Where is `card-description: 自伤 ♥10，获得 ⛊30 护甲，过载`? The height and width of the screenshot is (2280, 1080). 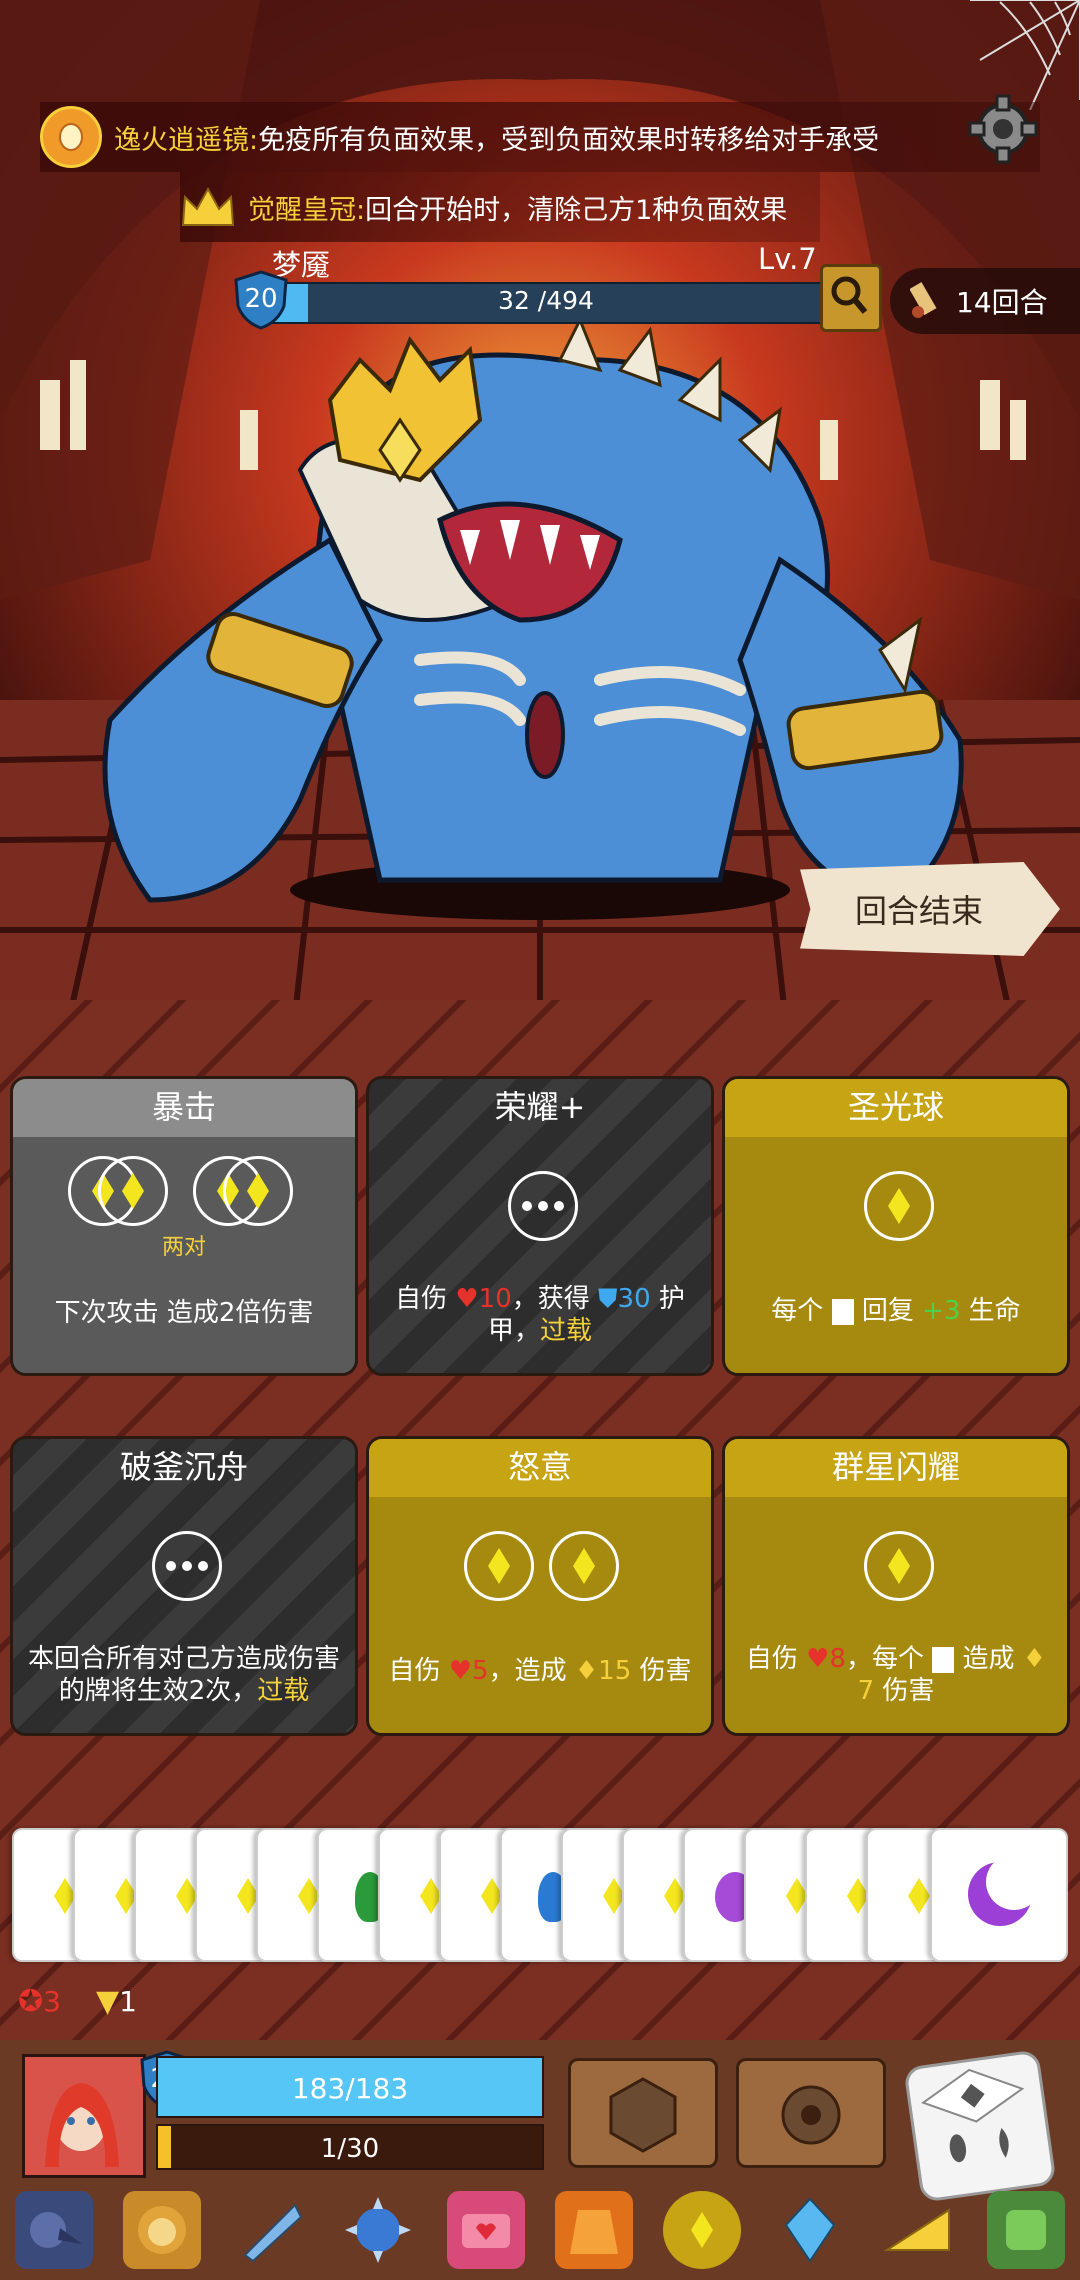 card-description: 自伤 ♥10，获得 ⛊30 护甲，过载 is located at coordinates (540, 1315).